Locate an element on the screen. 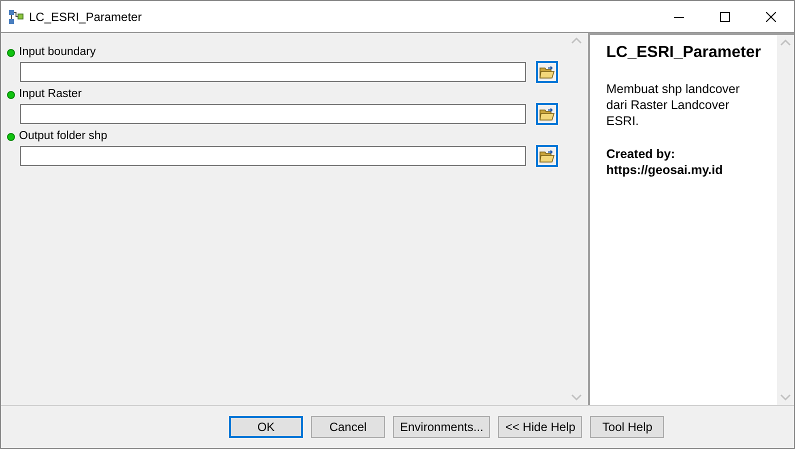 This screenshot has height=449, width=795. dialog-button: Tool Help is located at coordinates (627, 427).